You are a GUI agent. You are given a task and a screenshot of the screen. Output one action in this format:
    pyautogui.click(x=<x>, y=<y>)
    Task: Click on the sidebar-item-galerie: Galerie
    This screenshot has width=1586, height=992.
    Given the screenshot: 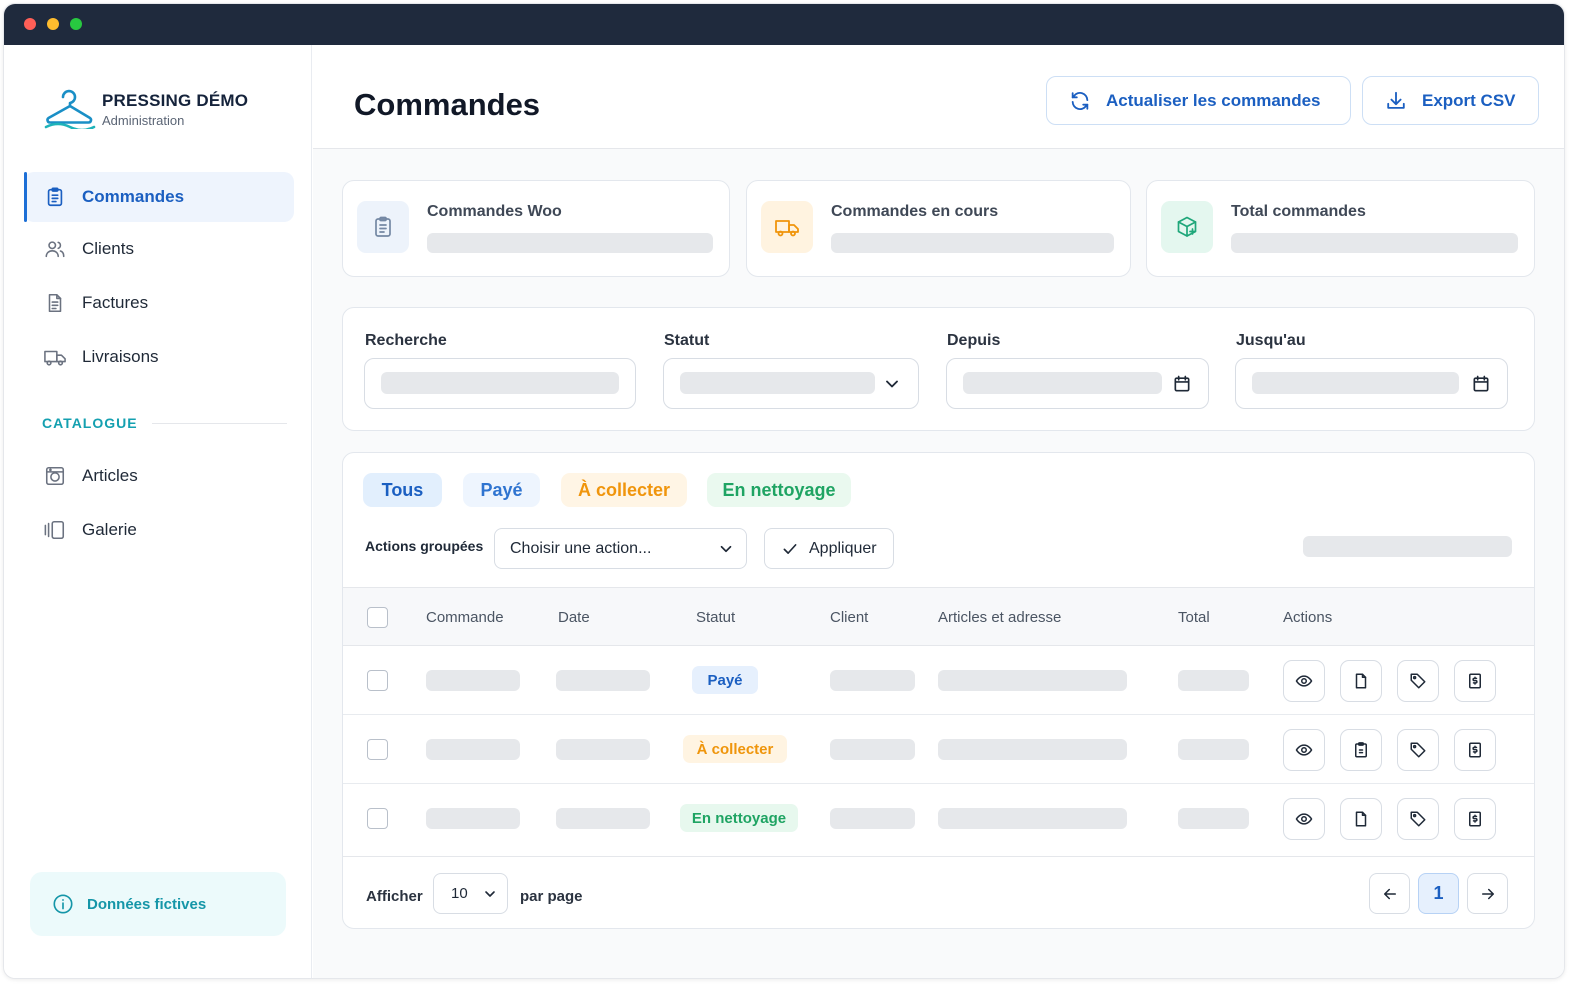 What is the action you would take?
    pyautogui.click(x=159, y=530)
    